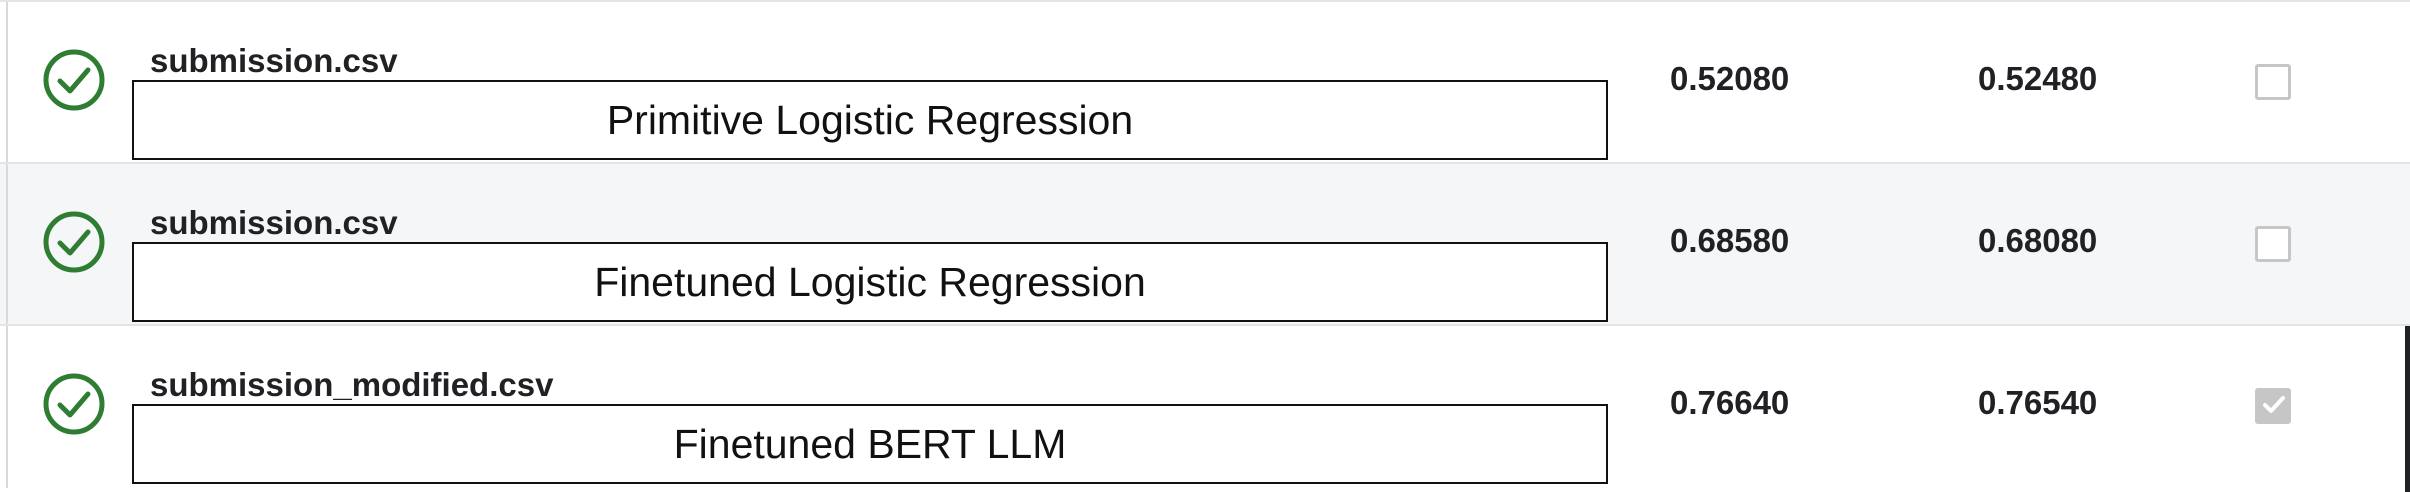  I want to click on submission-description: Finetuned Logistic Regression, so click(870, 282).